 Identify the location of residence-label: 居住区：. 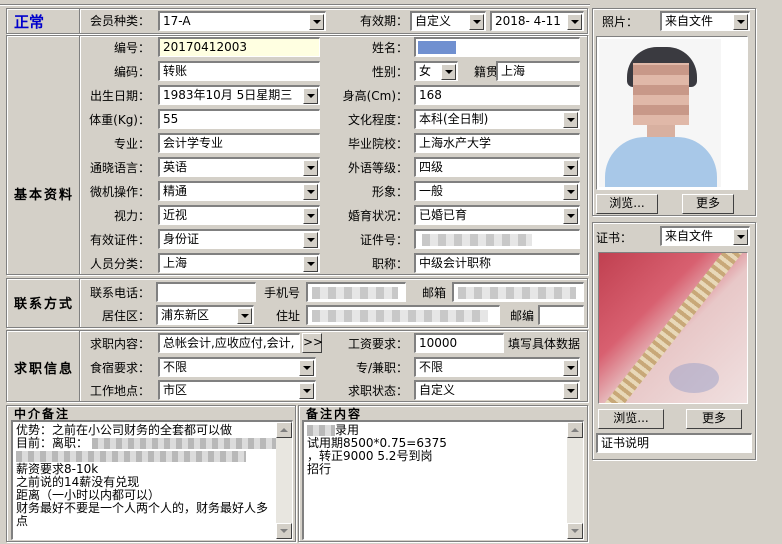
(125, 316).